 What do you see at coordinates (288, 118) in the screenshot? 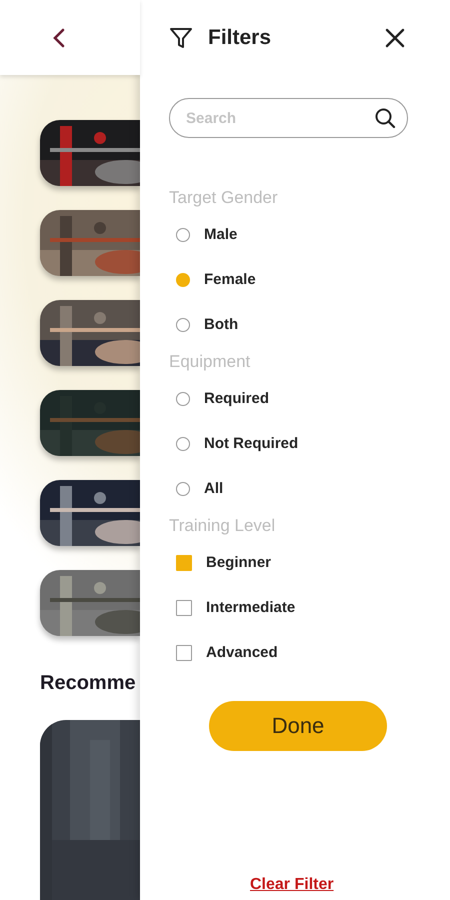
I see `search-field: Search` at bounding box center [288, 118].